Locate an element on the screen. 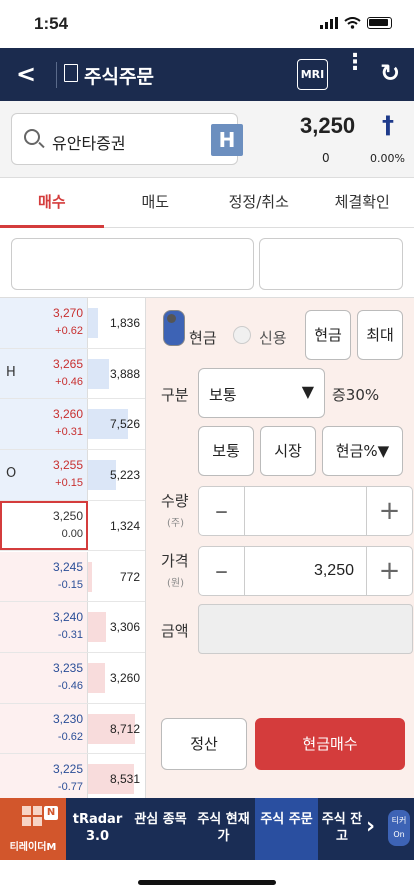 The height and width of the screenshot is (896, 414). search-icon is located at coordinates (32, 137).